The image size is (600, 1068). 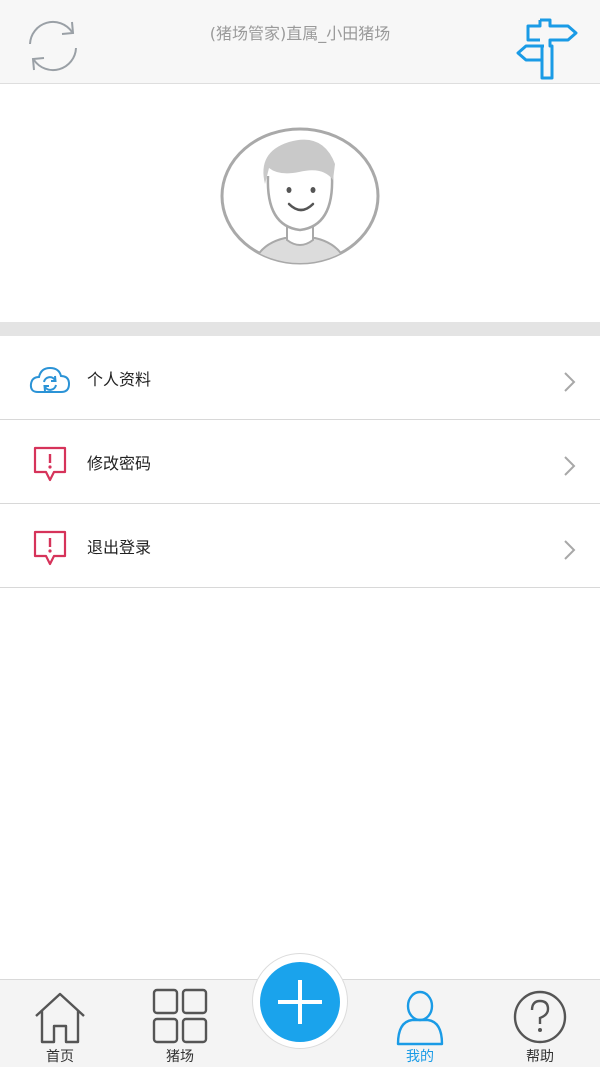 I want to click on tab-help: 帮助, so click(x=540, y=1024).